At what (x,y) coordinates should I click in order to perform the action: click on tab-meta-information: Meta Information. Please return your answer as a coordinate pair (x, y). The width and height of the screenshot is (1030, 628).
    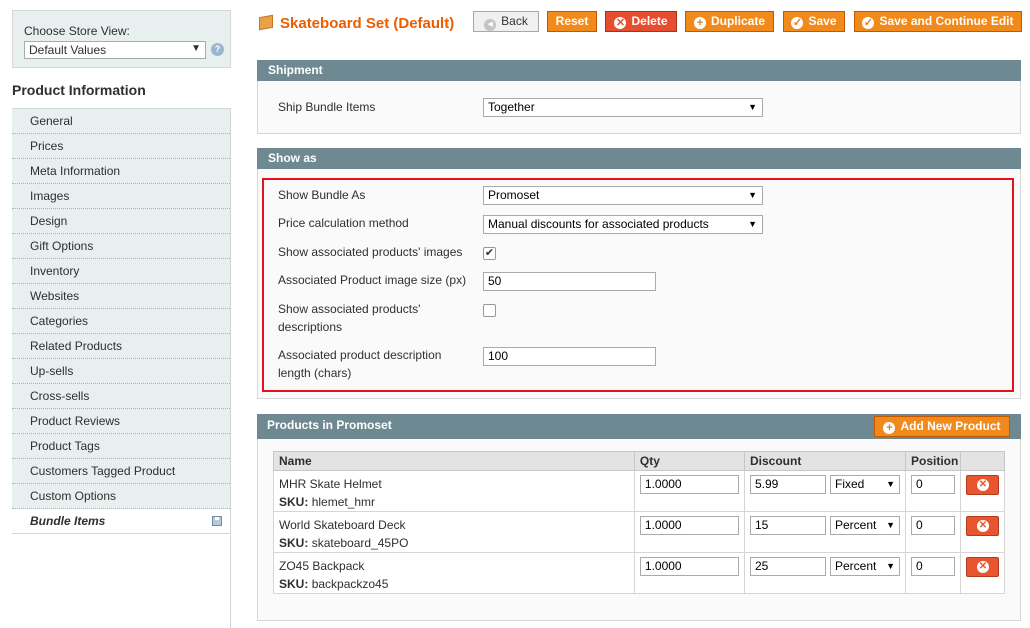
    Looking at the image, I should click on (121, 171).